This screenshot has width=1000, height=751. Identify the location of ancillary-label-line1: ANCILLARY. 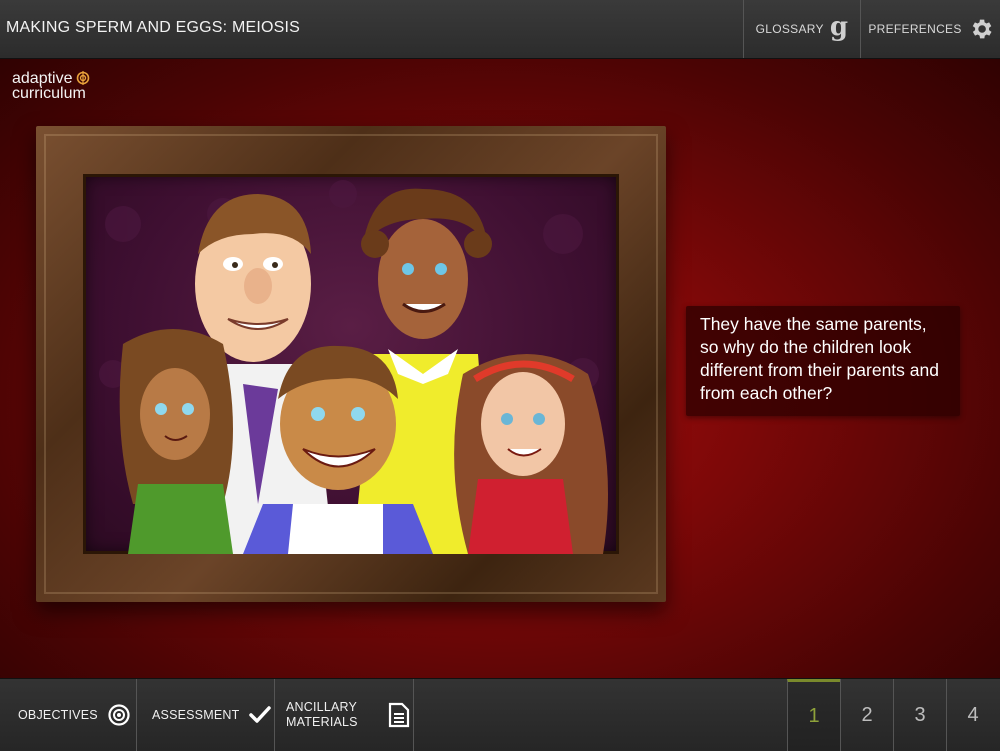
(322, 707).